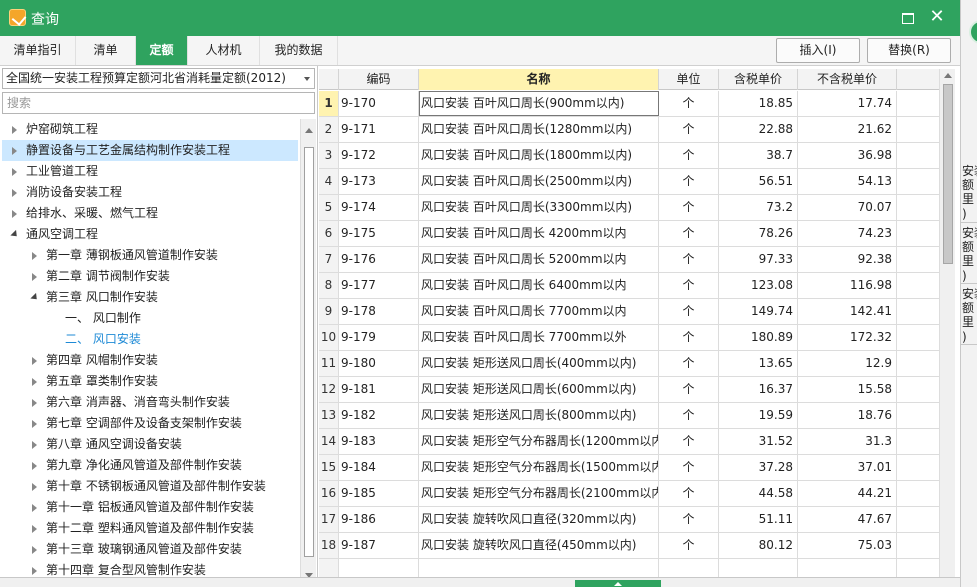 The image size is (977, 587). What do you see at coordinates (539, 337) in the screenshot?
I see `name-cell: 风口安装 百叶风口周长 7700mm以外` at bounding box center [539, 337].